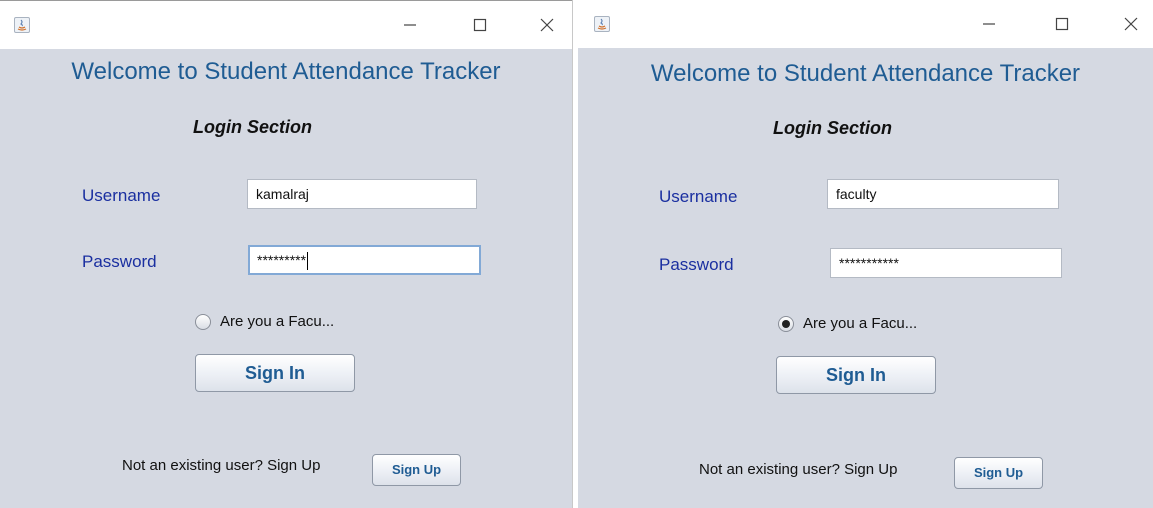 The width and height of the screenshot is (1153, 508). What do you see at coordinates (856, 194) in the screenshot?
I see `username-value: faculty` at bounding box center [856, 194].